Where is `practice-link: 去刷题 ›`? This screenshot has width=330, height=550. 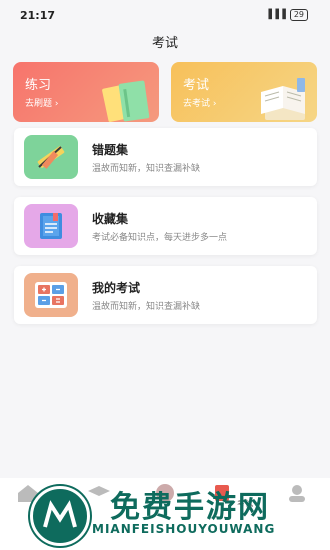 practice-link: 去刷题 › is located at coordinates (41, 102).